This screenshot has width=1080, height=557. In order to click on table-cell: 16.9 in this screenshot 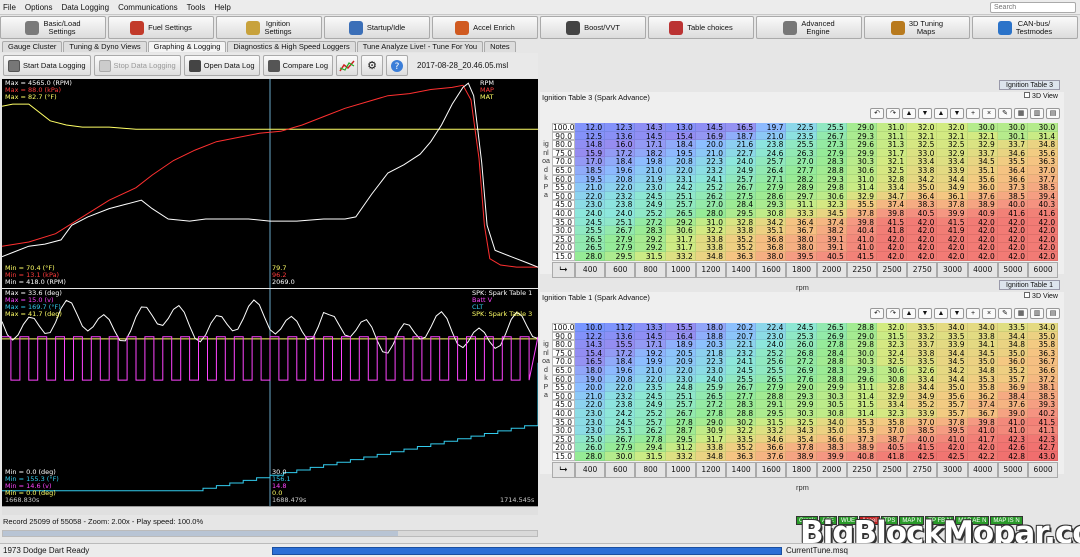, I will do `click(710, 135)`.